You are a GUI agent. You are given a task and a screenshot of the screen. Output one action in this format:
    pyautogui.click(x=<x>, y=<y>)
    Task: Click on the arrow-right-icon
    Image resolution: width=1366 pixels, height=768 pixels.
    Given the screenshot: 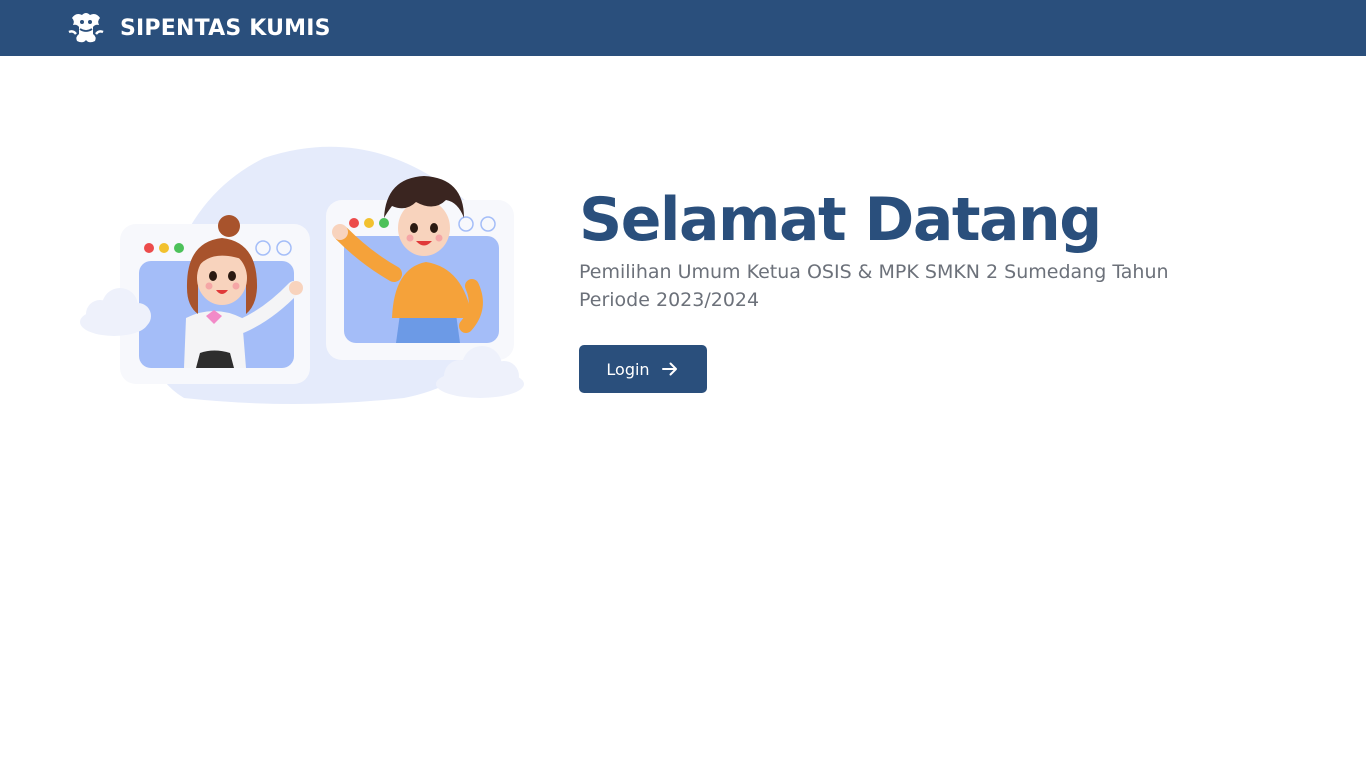 What is the action you would take?
    pyautogui.click(x=669, y=369)
    